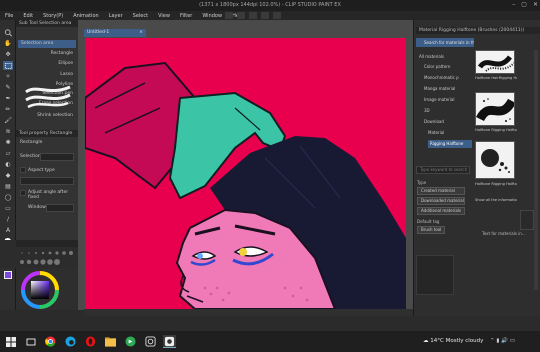 This screenshot has height=352, width=540. I want to click on tree-item-3d: 3D, so click(427, 111).